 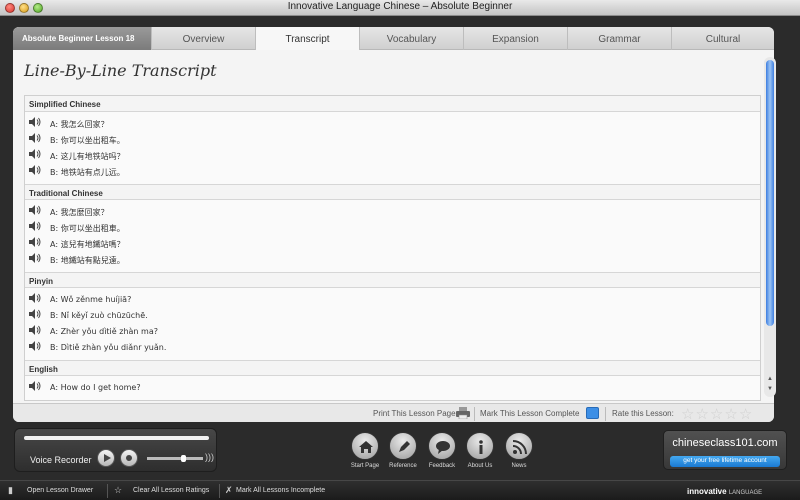 What do you see at coordinates (392, 172) in the screenshot?
I see `transcript-line: B: 地铁站有点儿远。` at bounding box center [392, 172].